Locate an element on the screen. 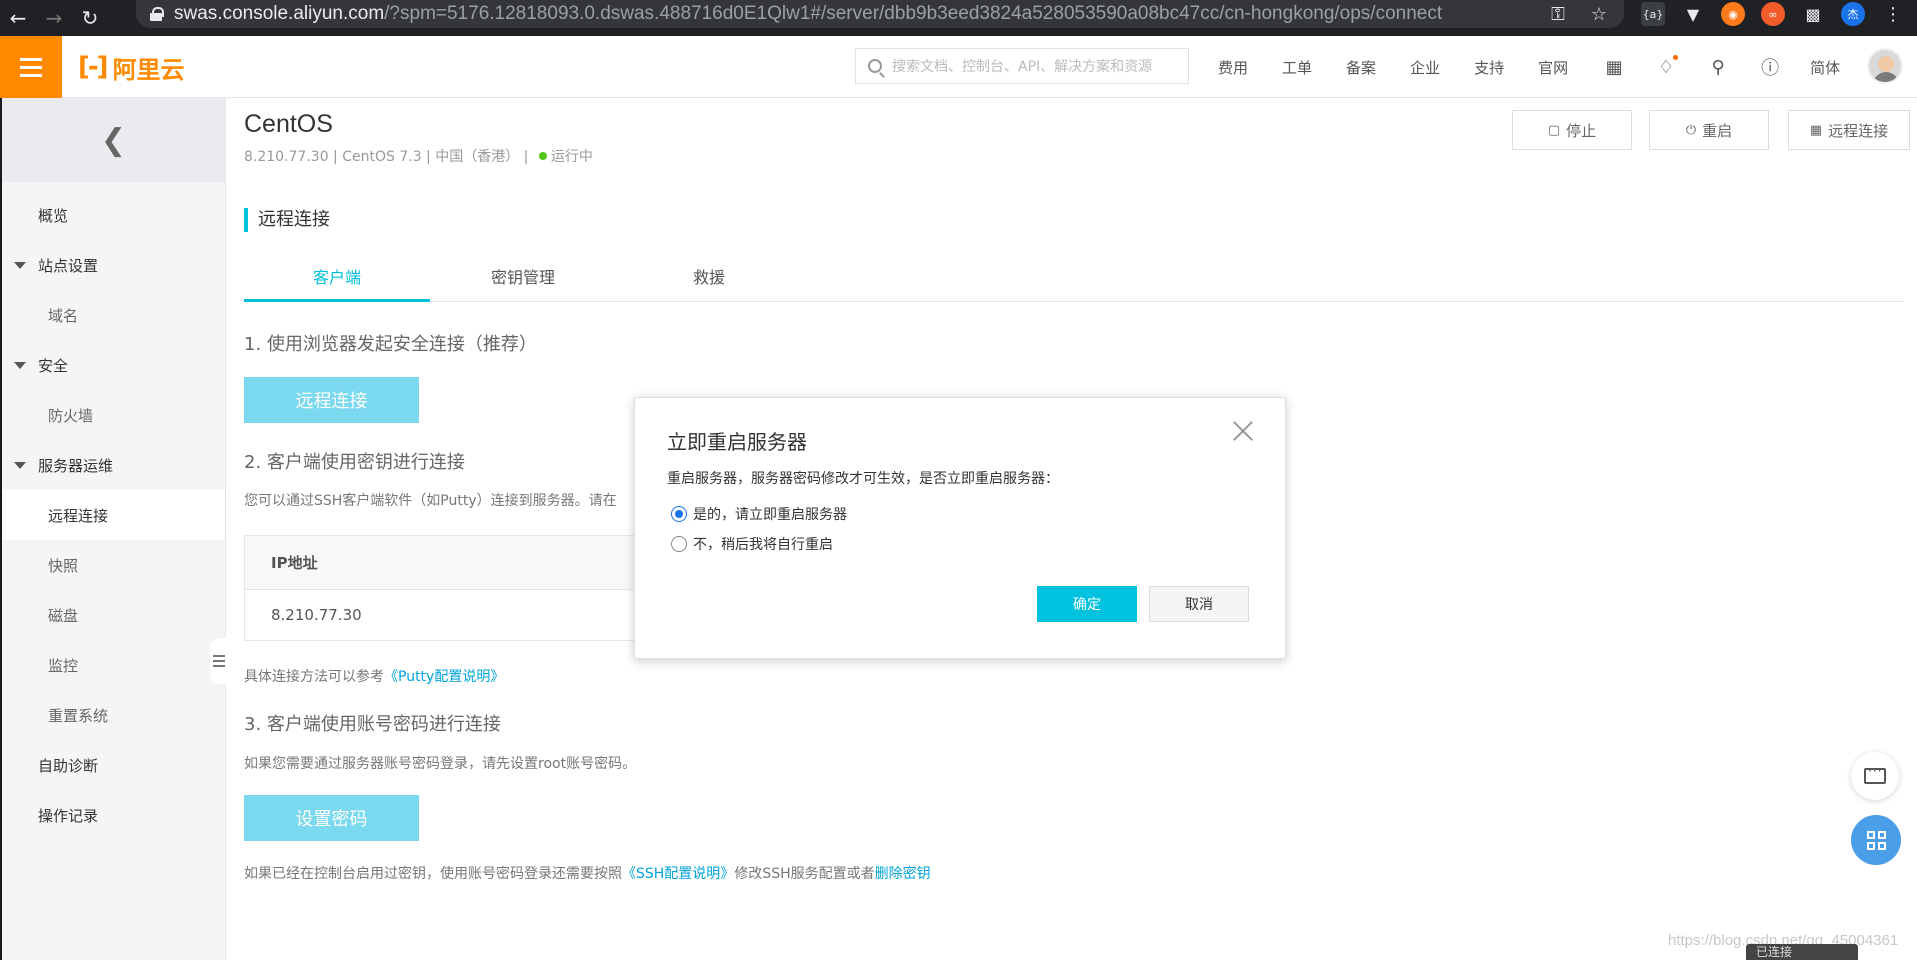  radio-unchecked-icon is located at coordinates (679, 544).